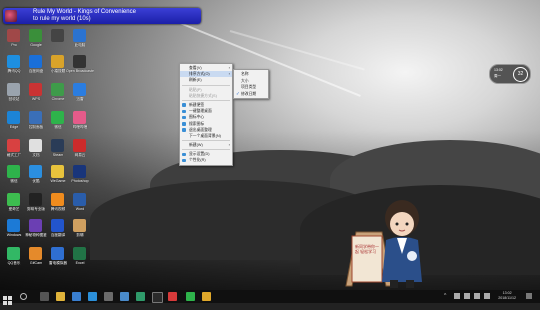  What do you see at coordinates (206, 145) in the screenshot?
I see `context-menu-item: 新建(W) ›` at bounding box center [206, 145].